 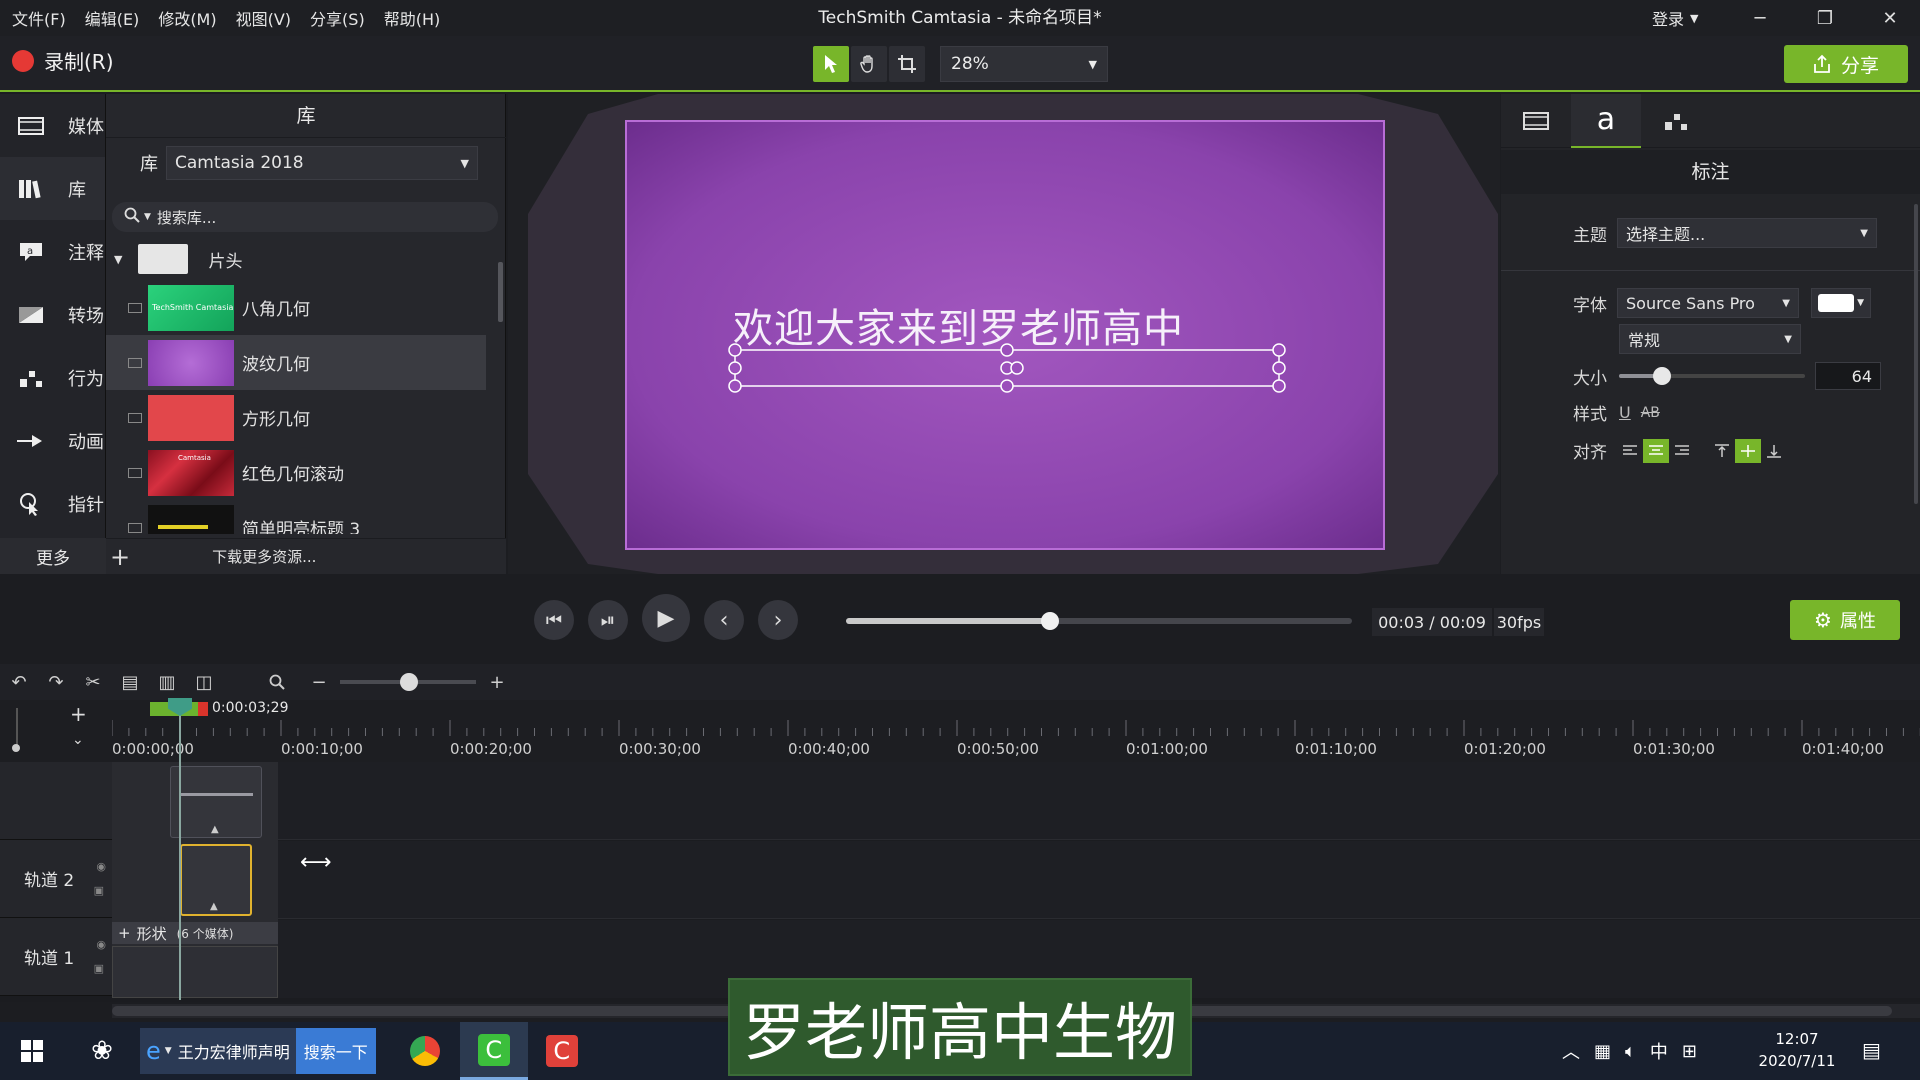 I want to click on lock-icon: ▣, so click(x=99, y=968).